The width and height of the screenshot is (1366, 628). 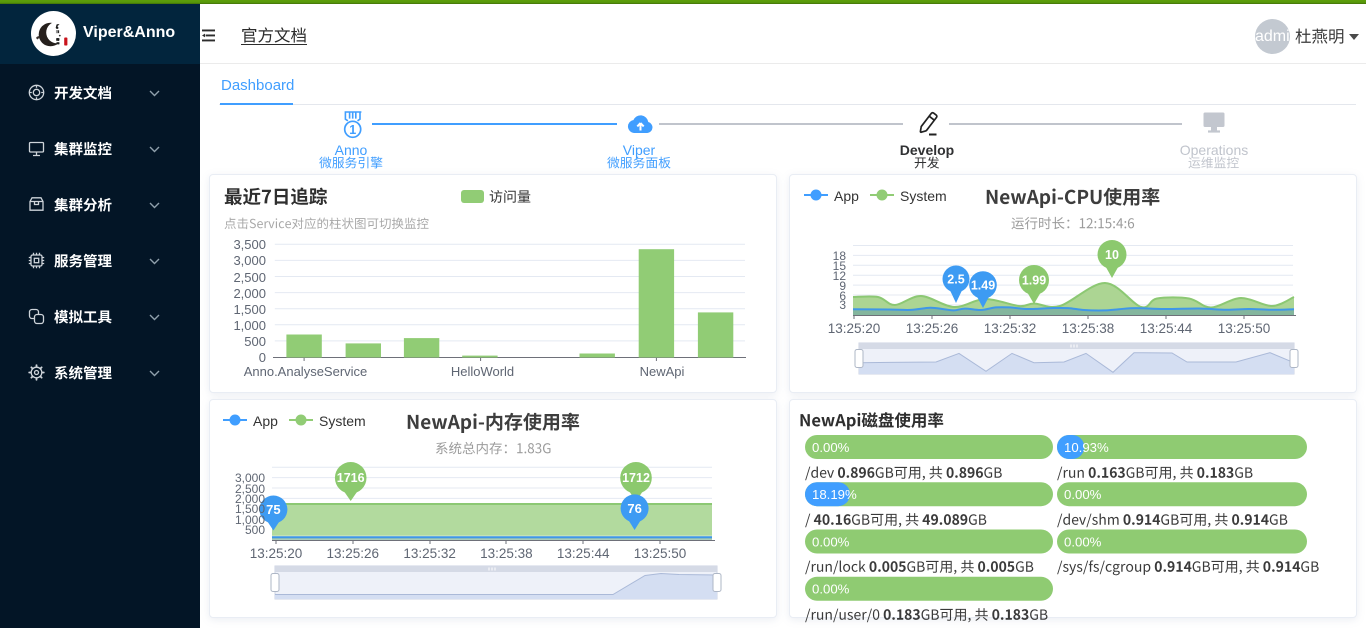 I want to click on svg-text: 1.99, so click(x=1034, y=280).